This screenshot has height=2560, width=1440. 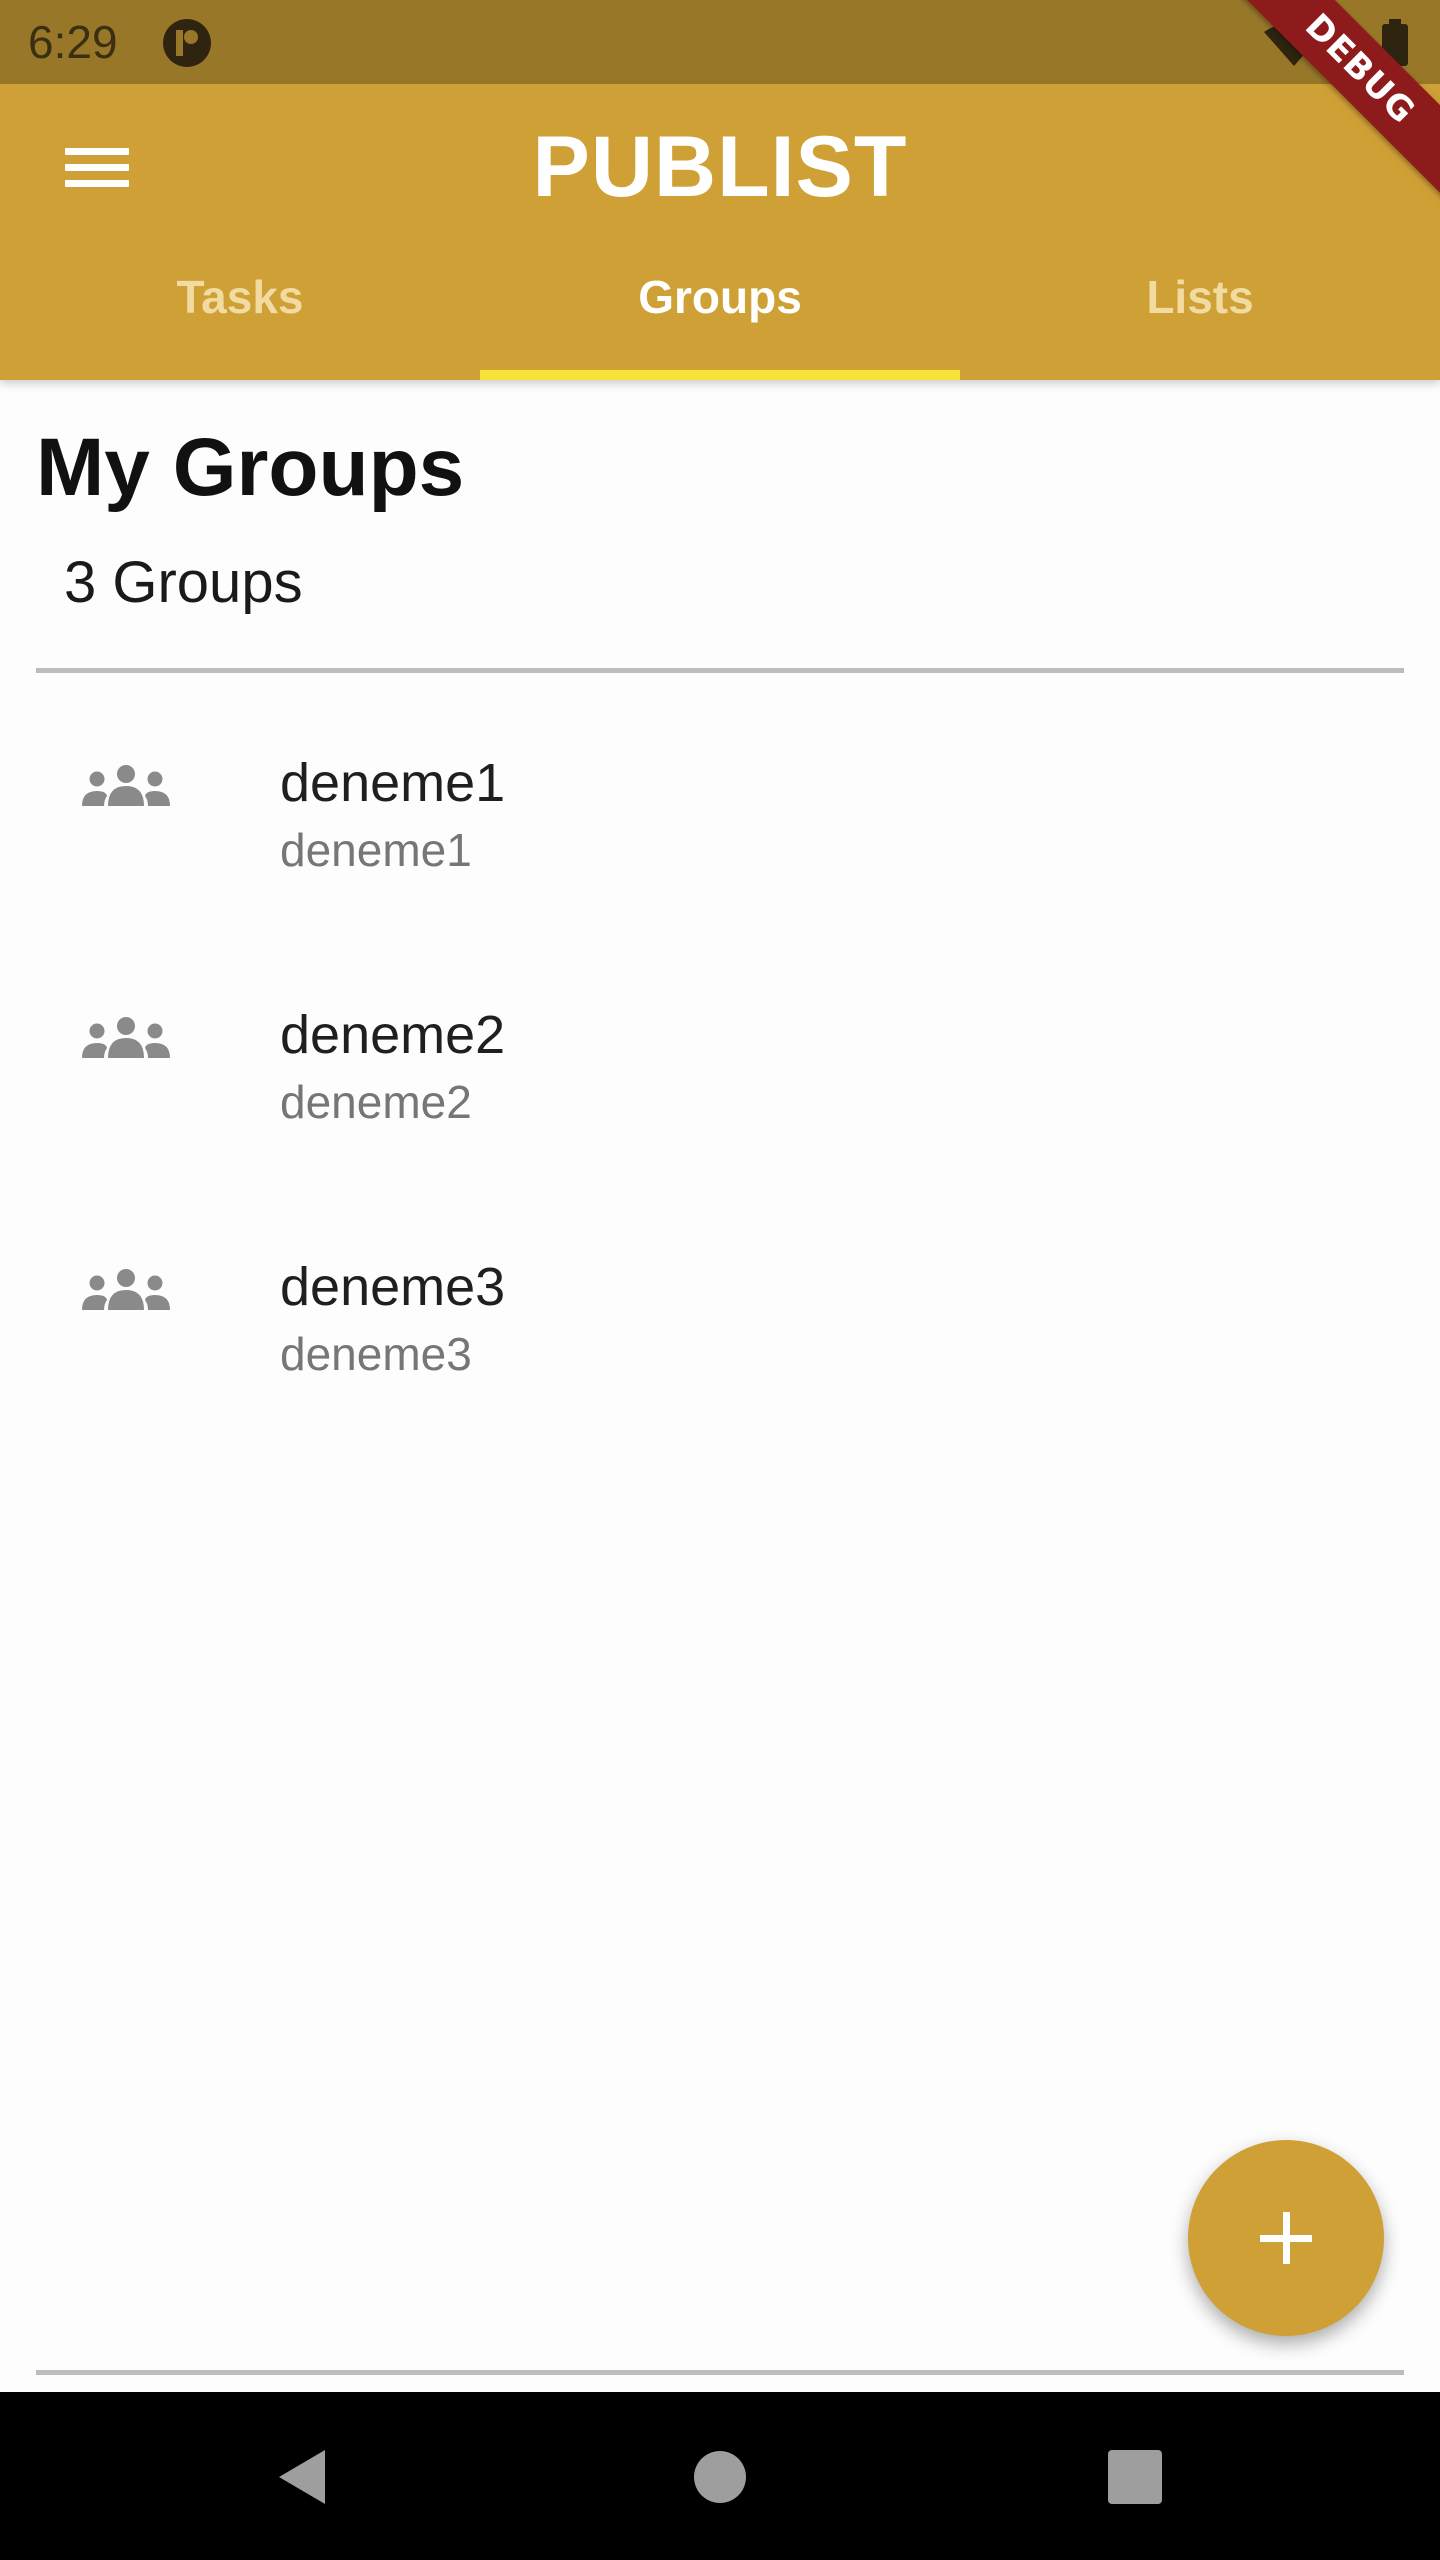 What do you see at coordinates (720, 167) in the screenshot?
I see `app-title: PUBLIST` at bounding box center [720, 167].